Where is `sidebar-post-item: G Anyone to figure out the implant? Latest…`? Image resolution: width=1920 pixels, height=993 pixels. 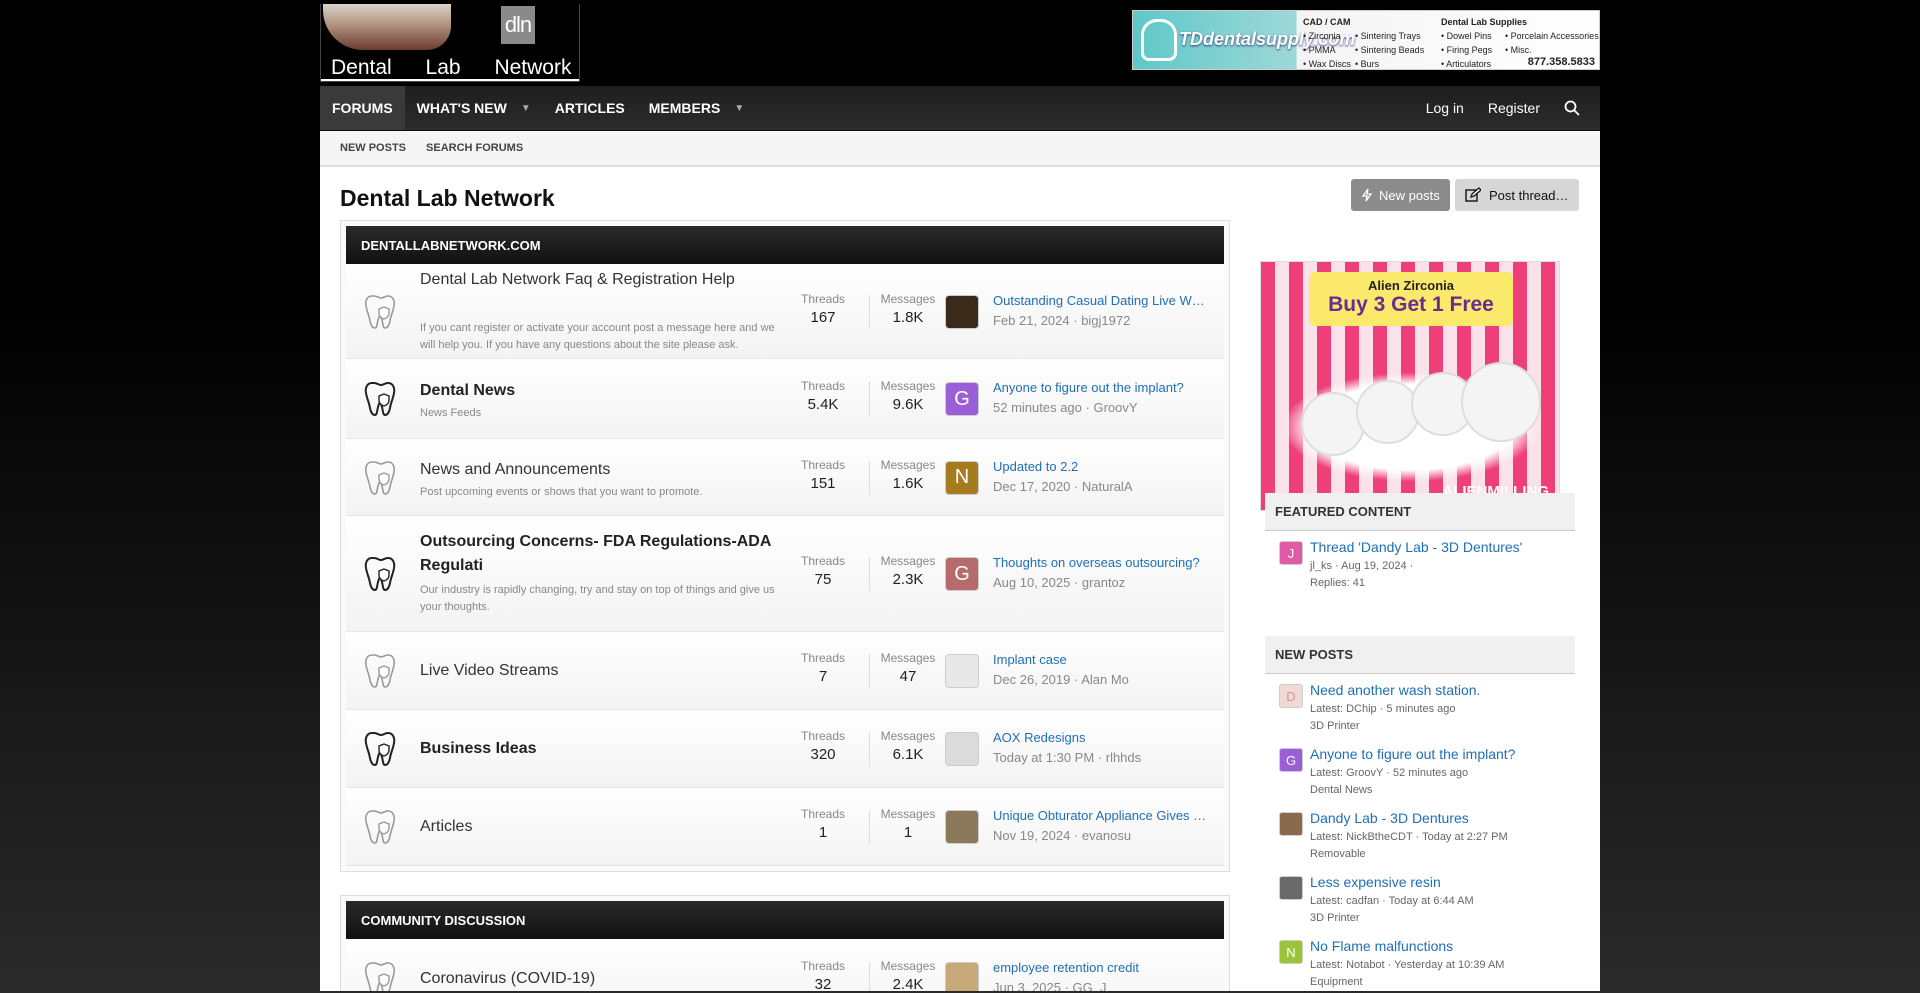 sidebar-post-item: G Anyone to figure out the implant? Latest… is located at coordinates (1420, 770).